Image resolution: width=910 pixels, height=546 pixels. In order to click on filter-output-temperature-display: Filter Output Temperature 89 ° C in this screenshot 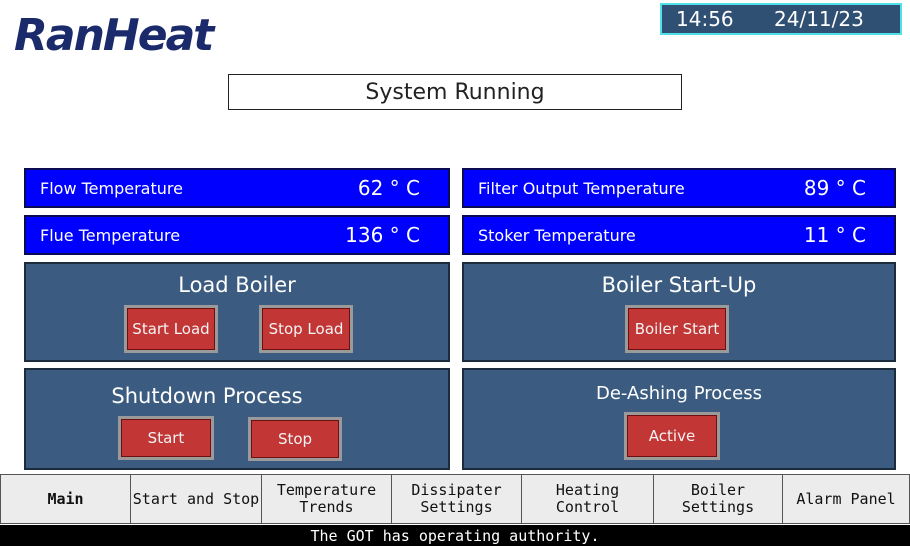, I will do `click(679, 188)`.